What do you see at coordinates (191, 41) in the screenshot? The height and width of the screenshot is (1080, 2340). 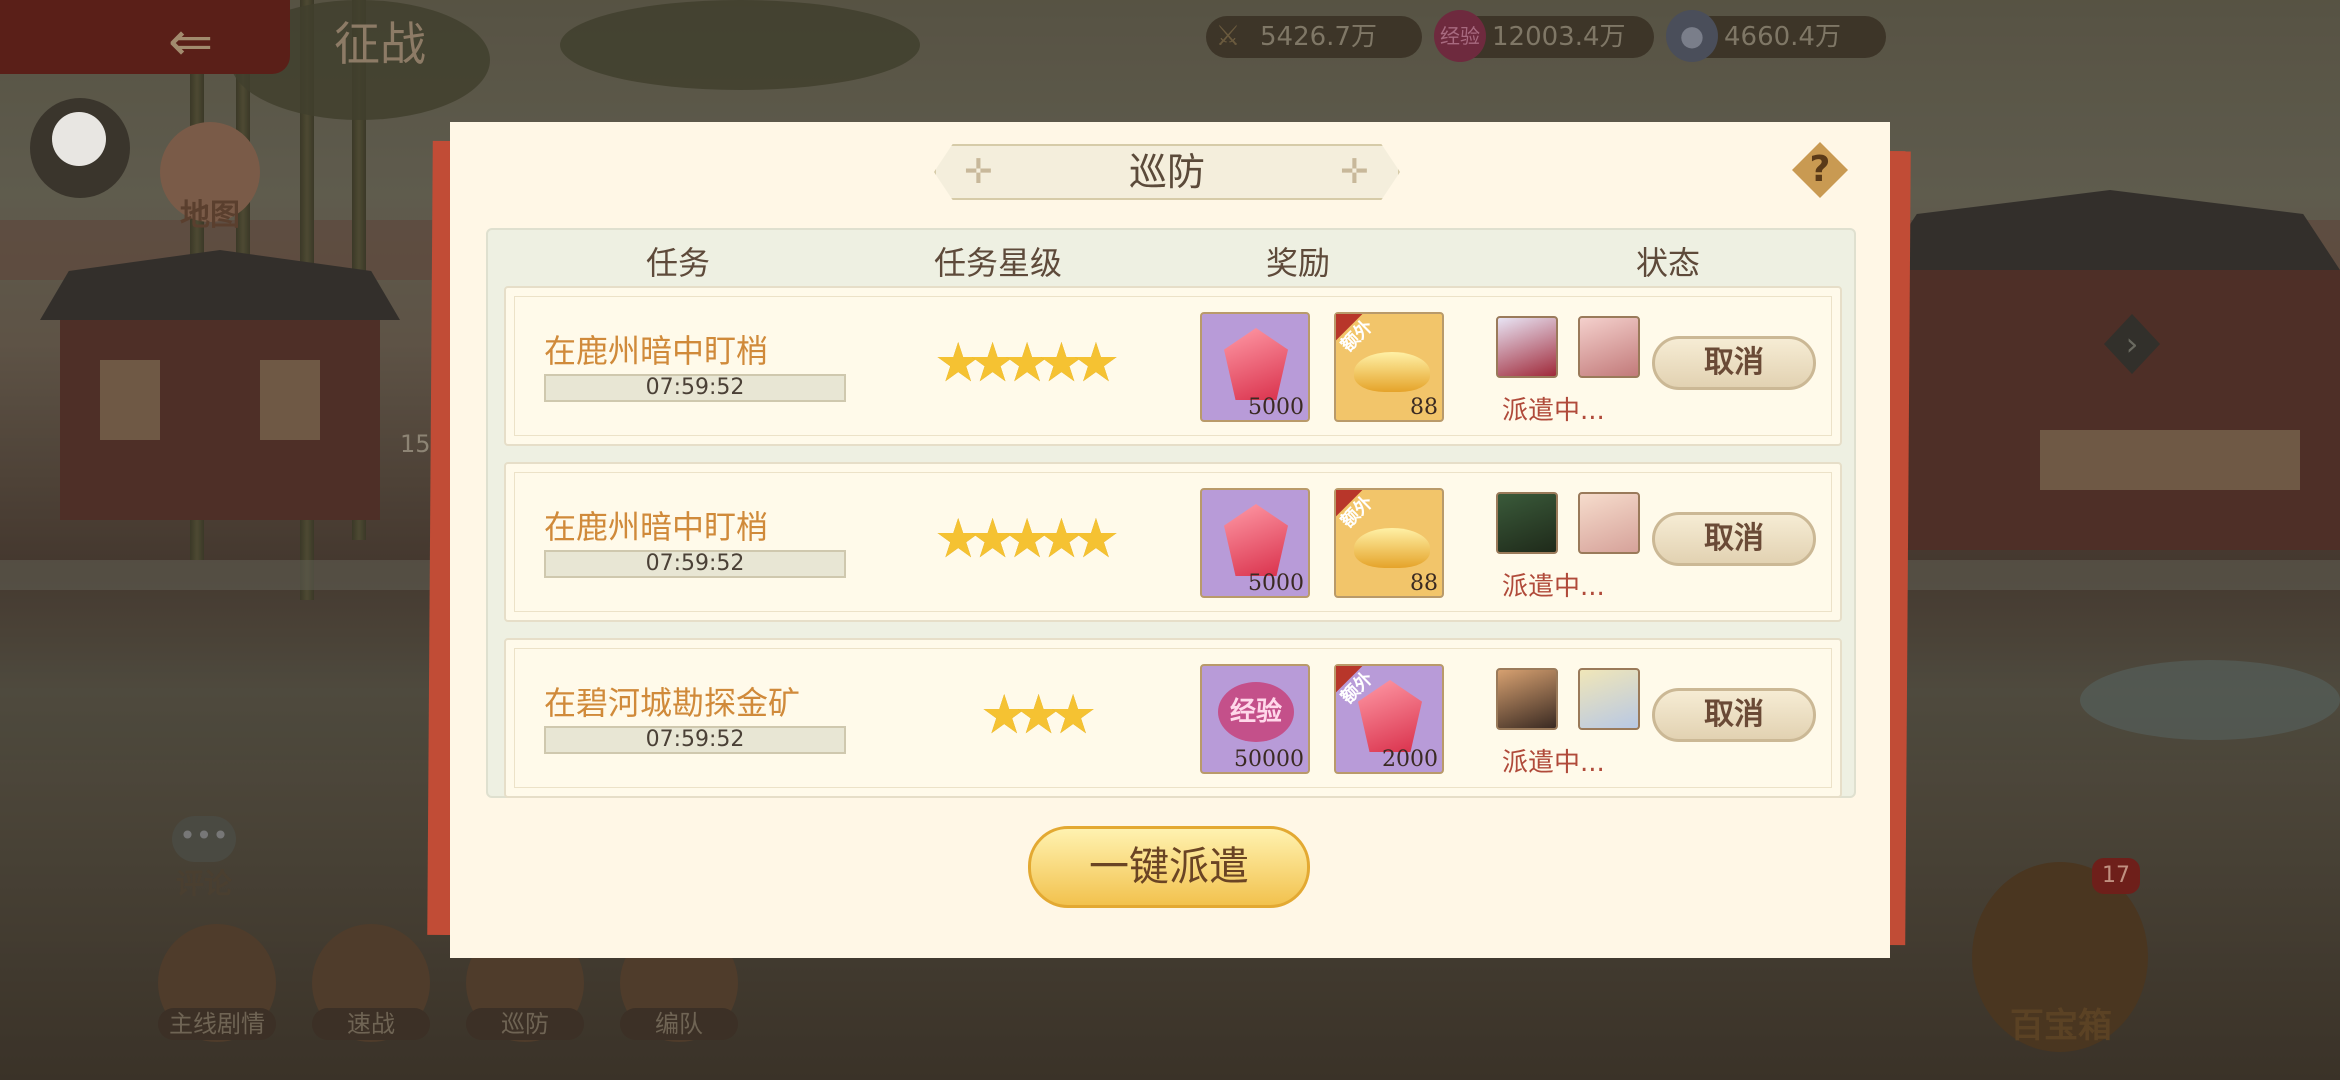 I see `back-arrow-icon: ⇐` at bounding box center [191, 41].